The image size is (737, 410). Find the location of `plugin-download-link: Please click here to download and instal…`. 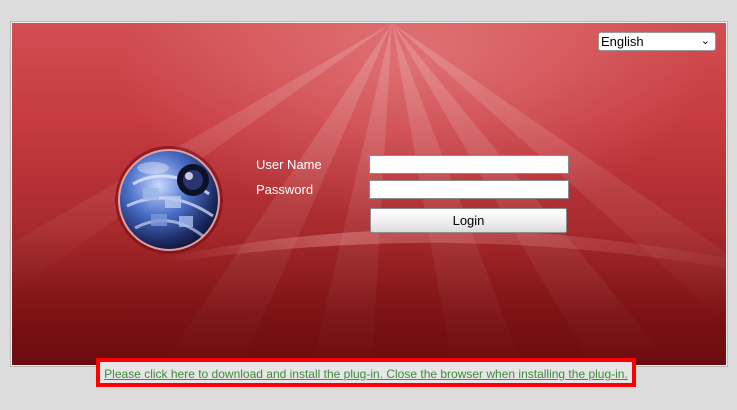

plugin-download-link: Please click here to download and instal… is located at coordinates (366, 374).